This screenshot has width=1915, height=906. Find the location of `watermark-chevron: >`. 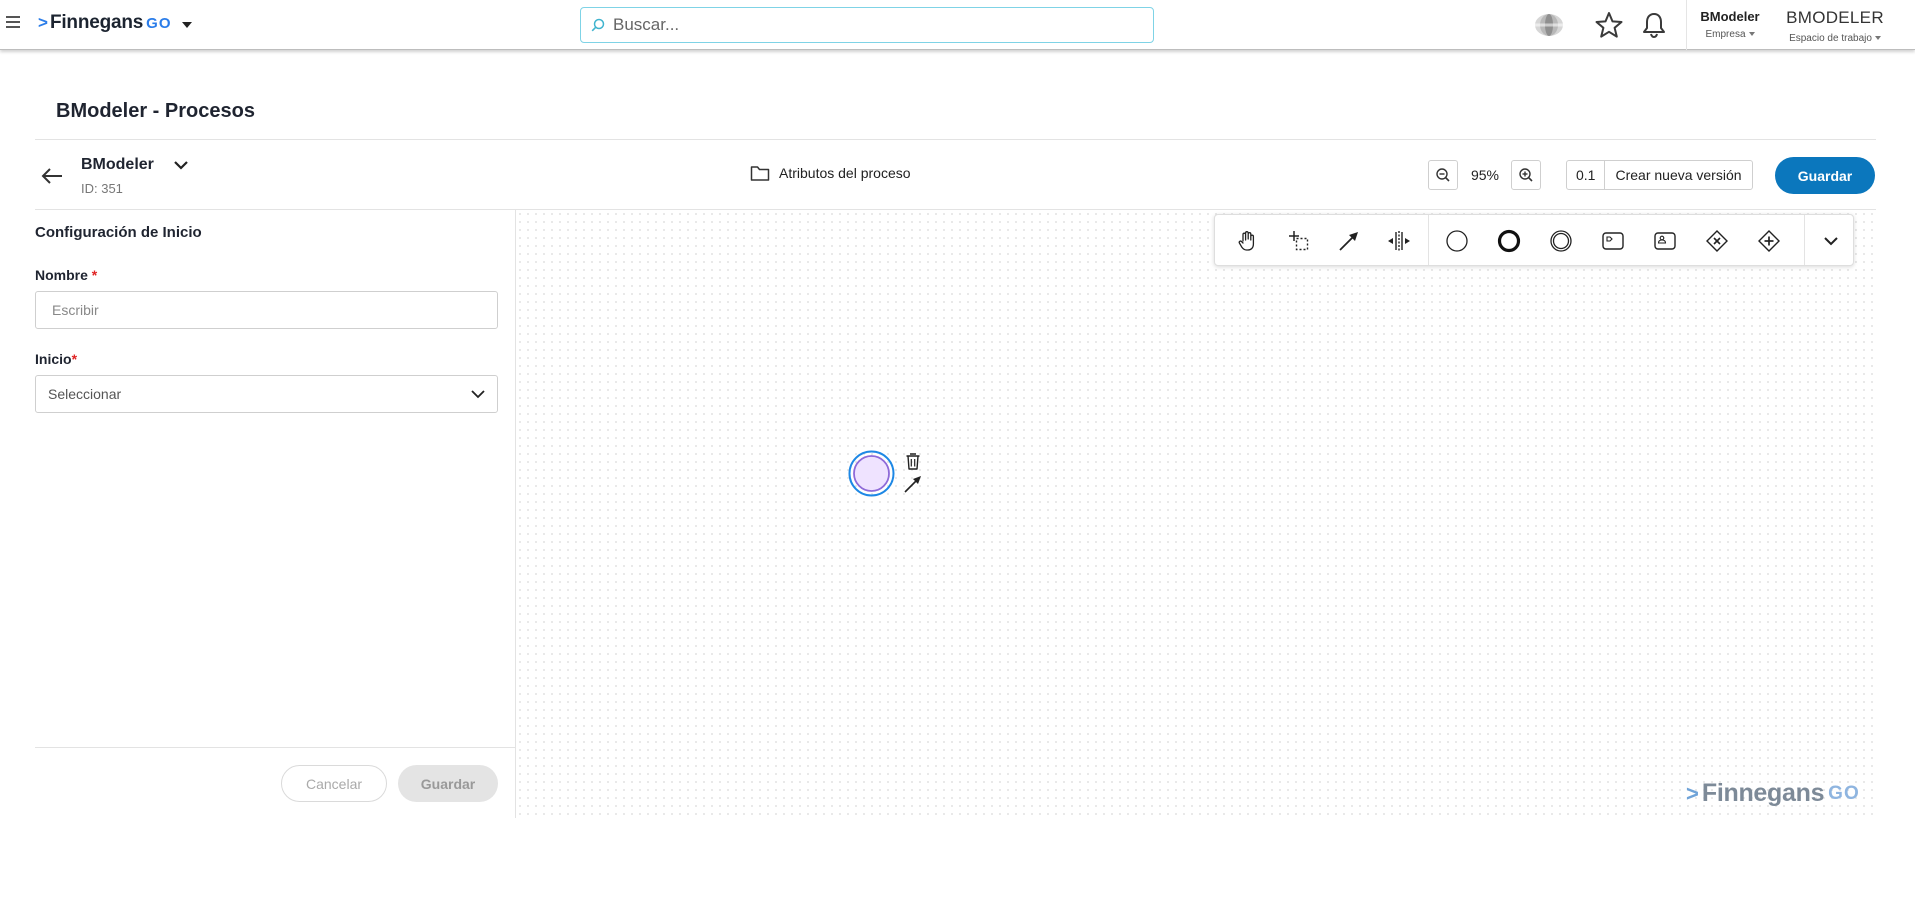

watermark-chevron: > is located at coordinates (1692, 793).